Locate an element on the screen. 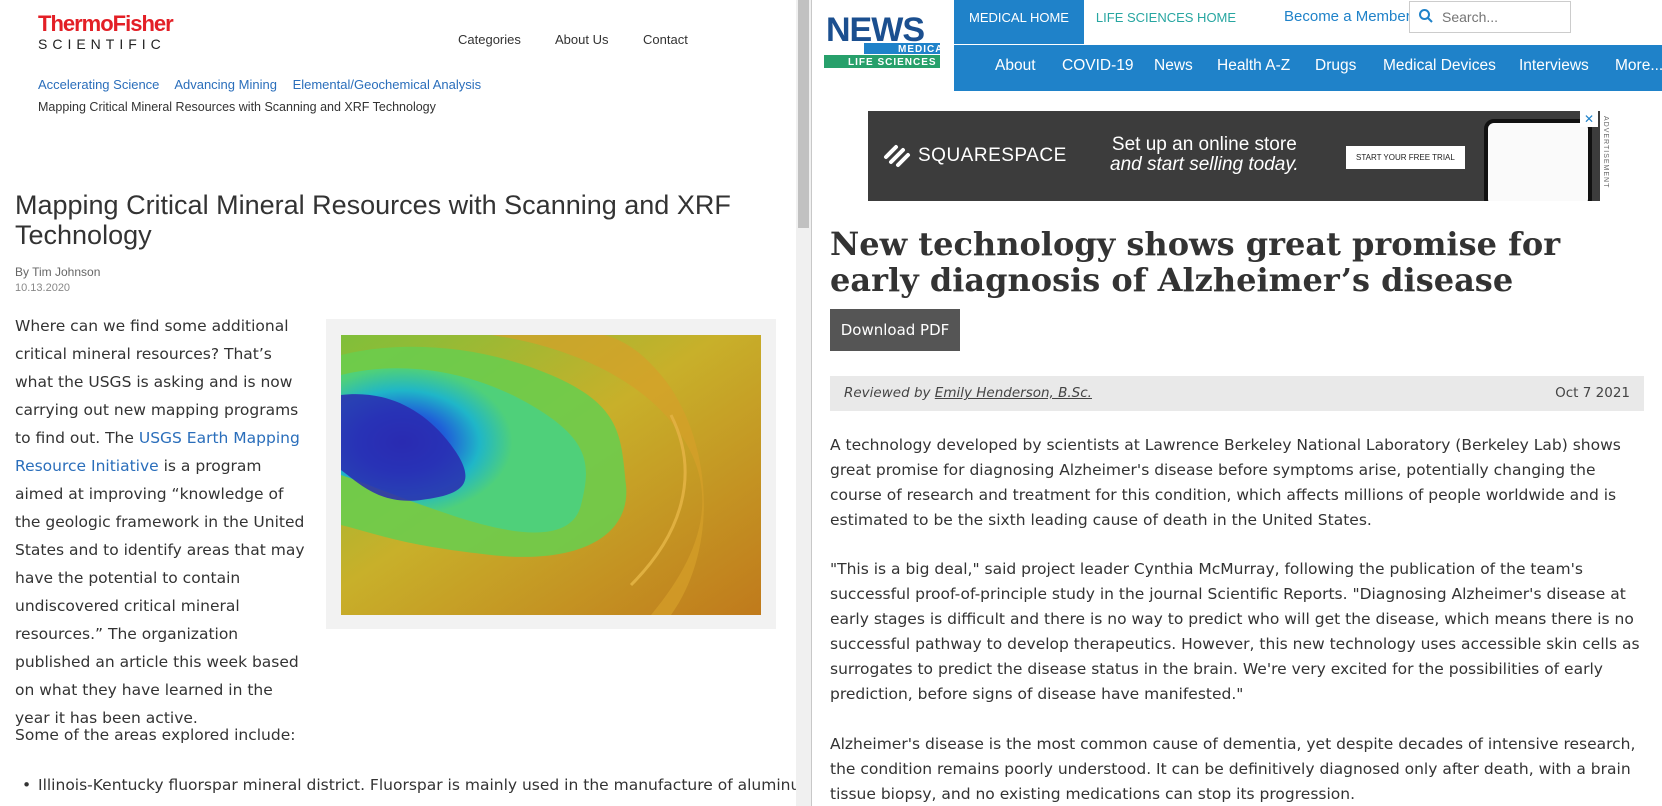  article-date: 10.13.2020 is located at coordinates (43, 288).